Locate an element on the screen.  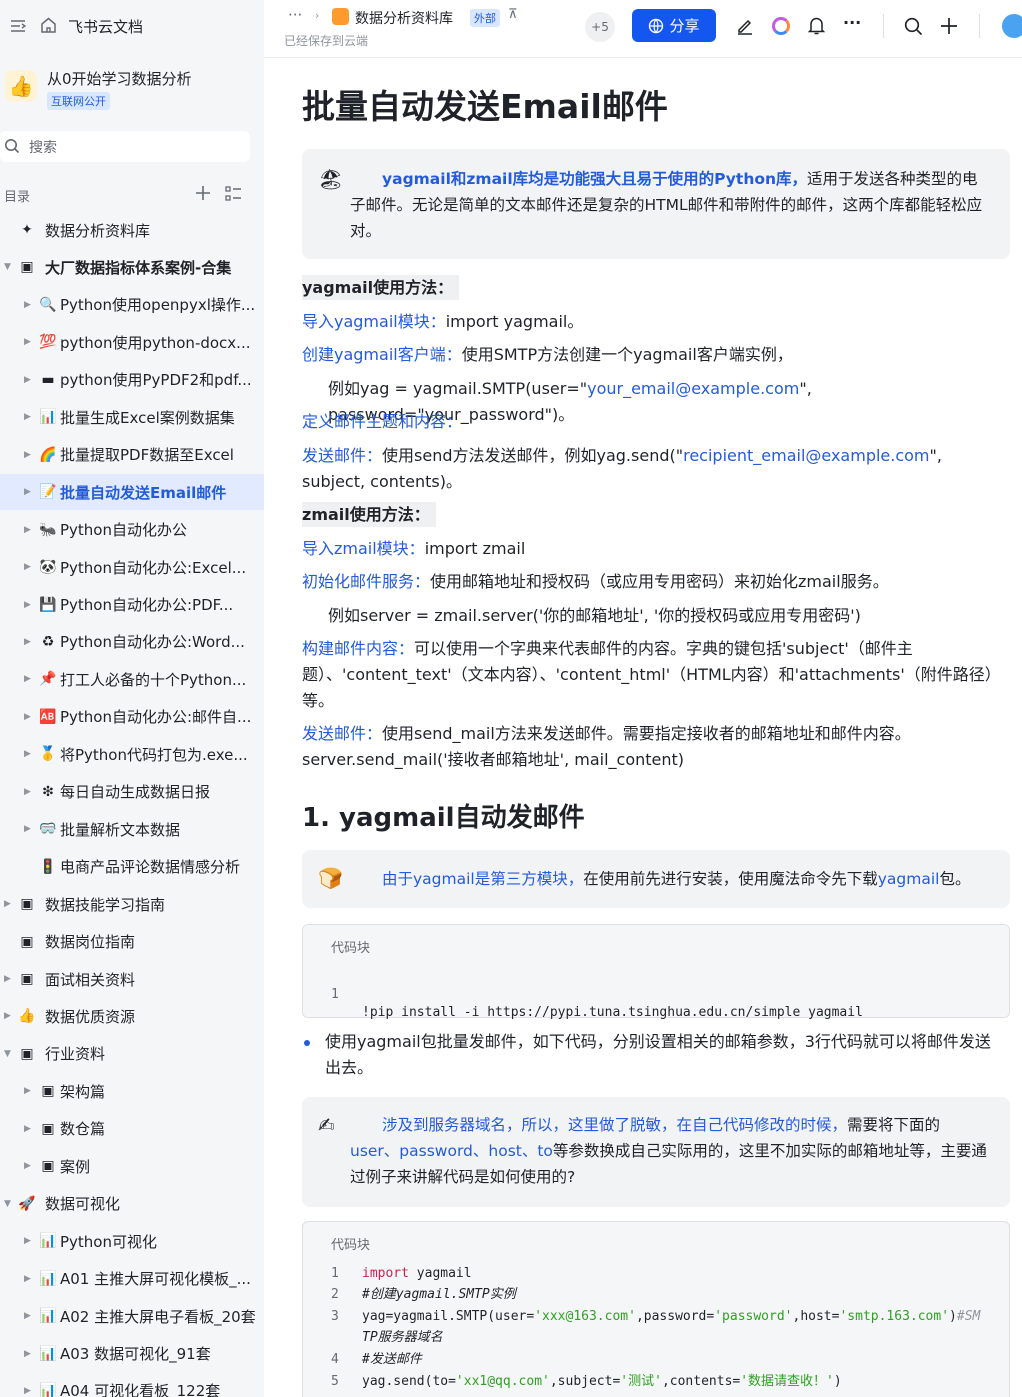
tree-item-label: 电商产品评论数据情感分析 is located at coordinates (150, 867).